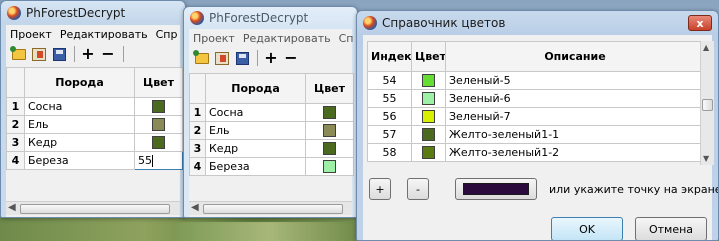 The width and height of the screenshot is (719, 241). Describe the element at coordinates (706, 158) in the screenshot. I see `scroll-down-icon: ▼` at that location.